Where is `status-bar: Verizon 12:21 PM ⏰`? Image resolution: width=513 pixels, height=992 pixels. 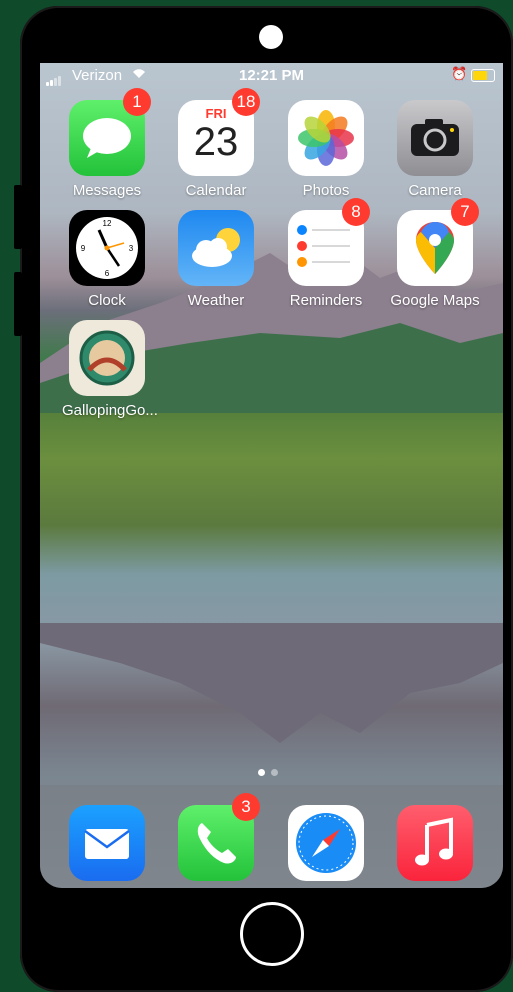 status-bar: Verizon 12:21 PM ⏰ is located at coordinates (271, 75).